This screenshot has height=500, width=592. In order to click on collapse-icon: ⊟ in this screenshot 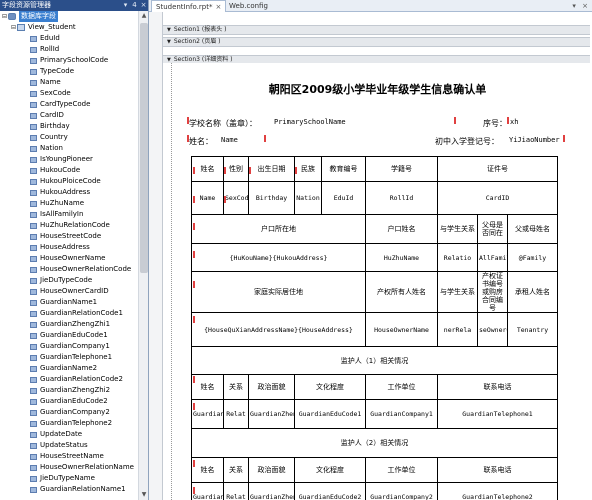, I will do `click(4, 16)`.